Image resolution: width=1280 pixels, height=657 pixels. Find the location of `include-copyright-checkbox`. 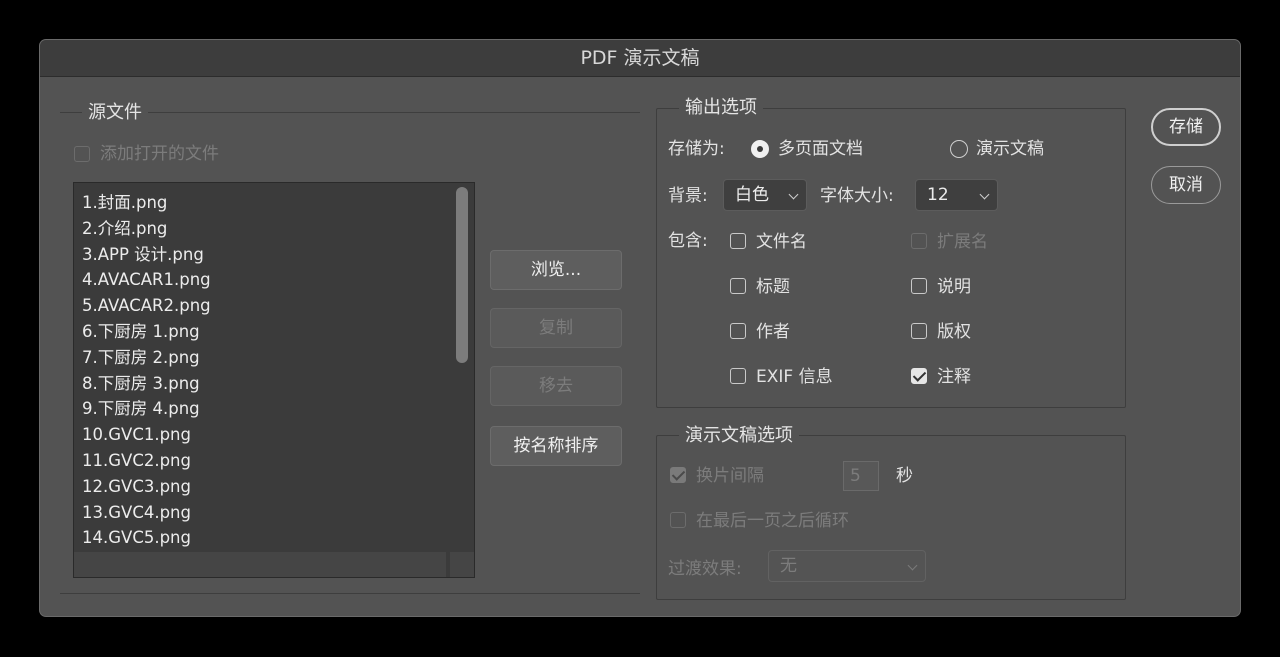

include-copyright-checkbox is located at coordinates (919, 331).